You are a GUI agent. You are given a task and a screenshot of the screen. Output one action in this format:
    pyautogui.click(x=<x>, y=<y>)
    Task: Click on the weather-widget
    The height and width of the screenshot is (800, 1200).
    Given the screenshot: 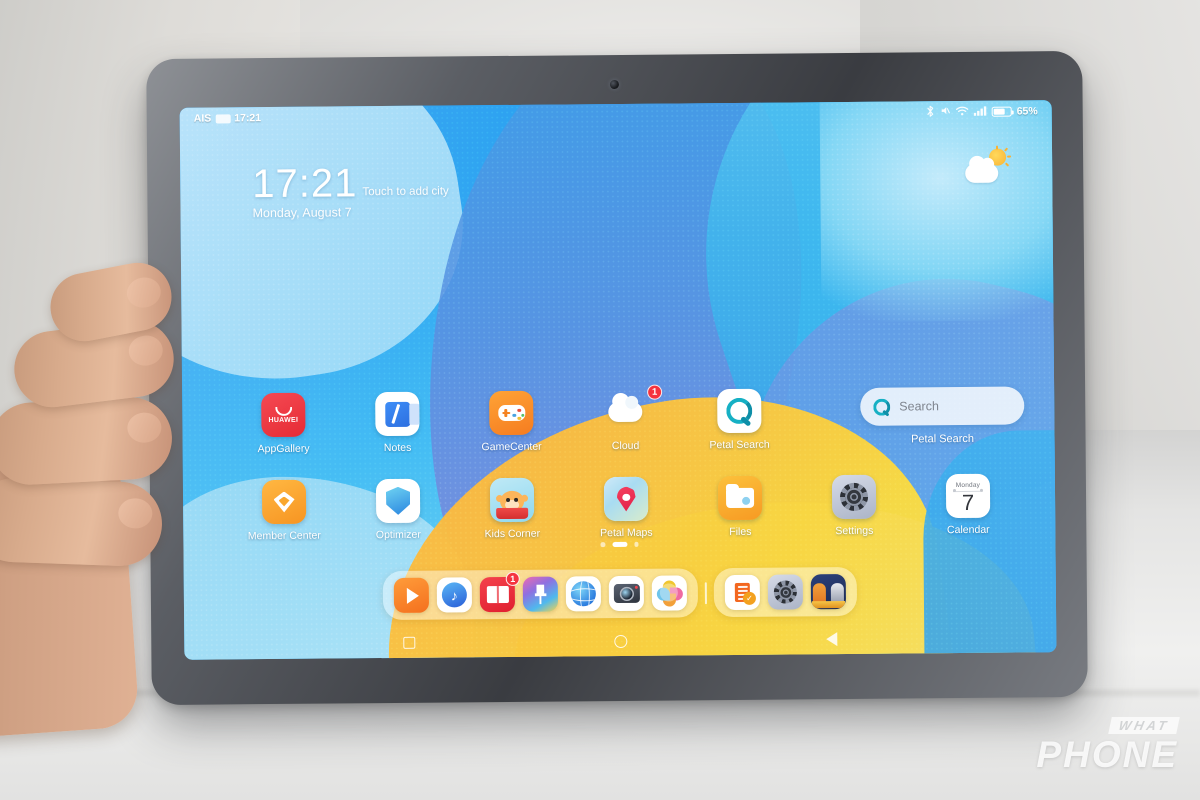 What is the action you would take?
    pyautogui.click(x=987, y=165)
    